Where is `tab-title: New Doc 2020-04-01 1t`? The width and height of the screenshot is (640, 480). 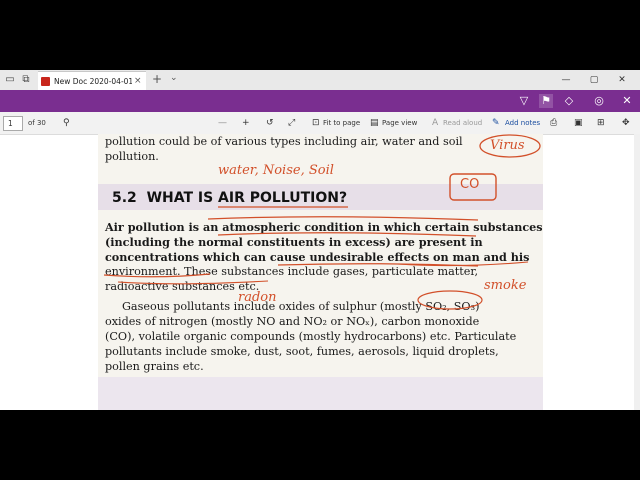
tab-title: New Doc 2020-04-01 1t is located at coordinates (93, 81).